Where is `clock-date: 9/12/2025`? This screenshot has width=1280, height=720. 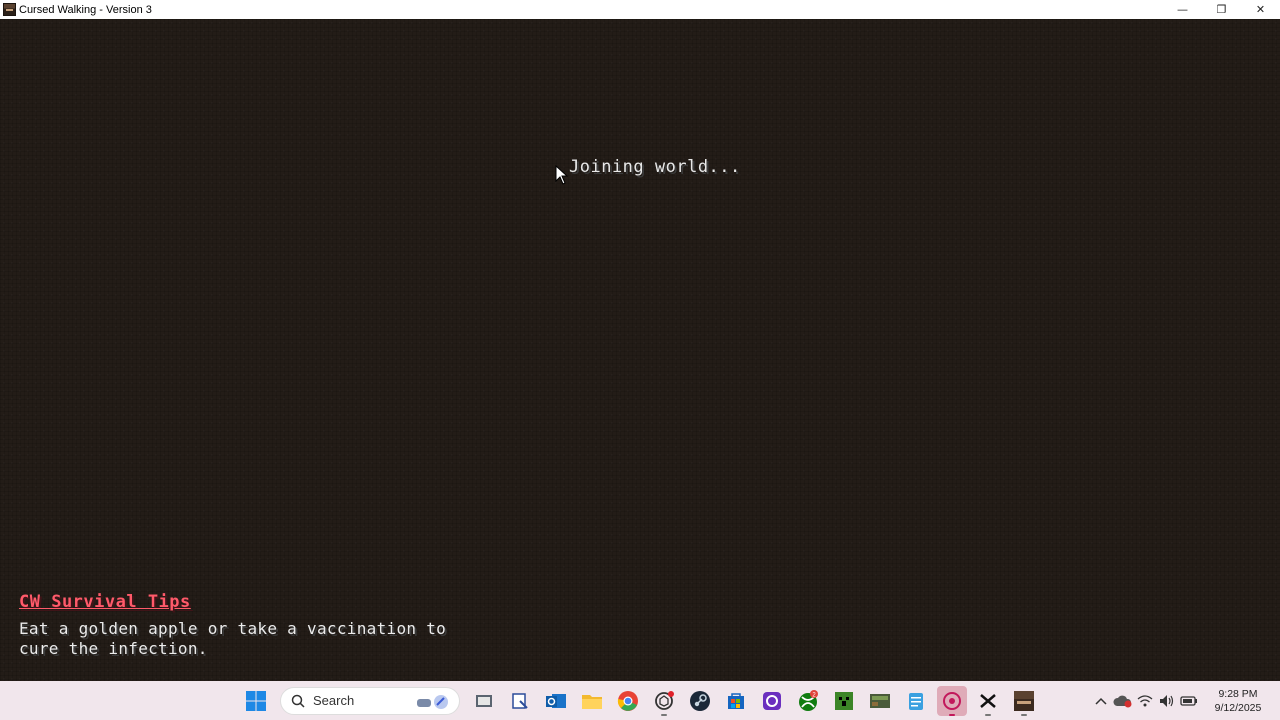 clock-date: 9/12/2025 is located at coordinates (1238, 707).